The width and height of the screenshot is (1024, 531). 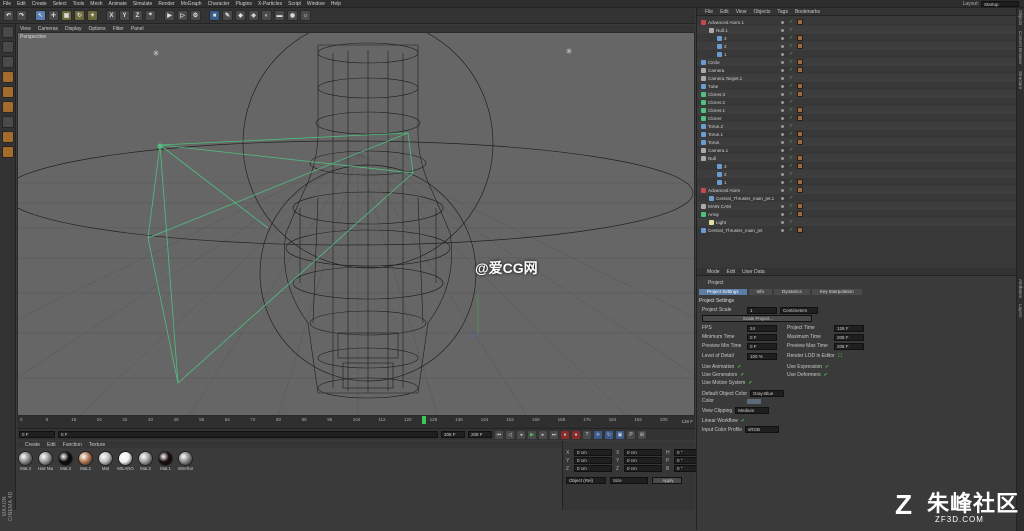 I want to click on menu-animate: Animate, so click(x=118, y=4).